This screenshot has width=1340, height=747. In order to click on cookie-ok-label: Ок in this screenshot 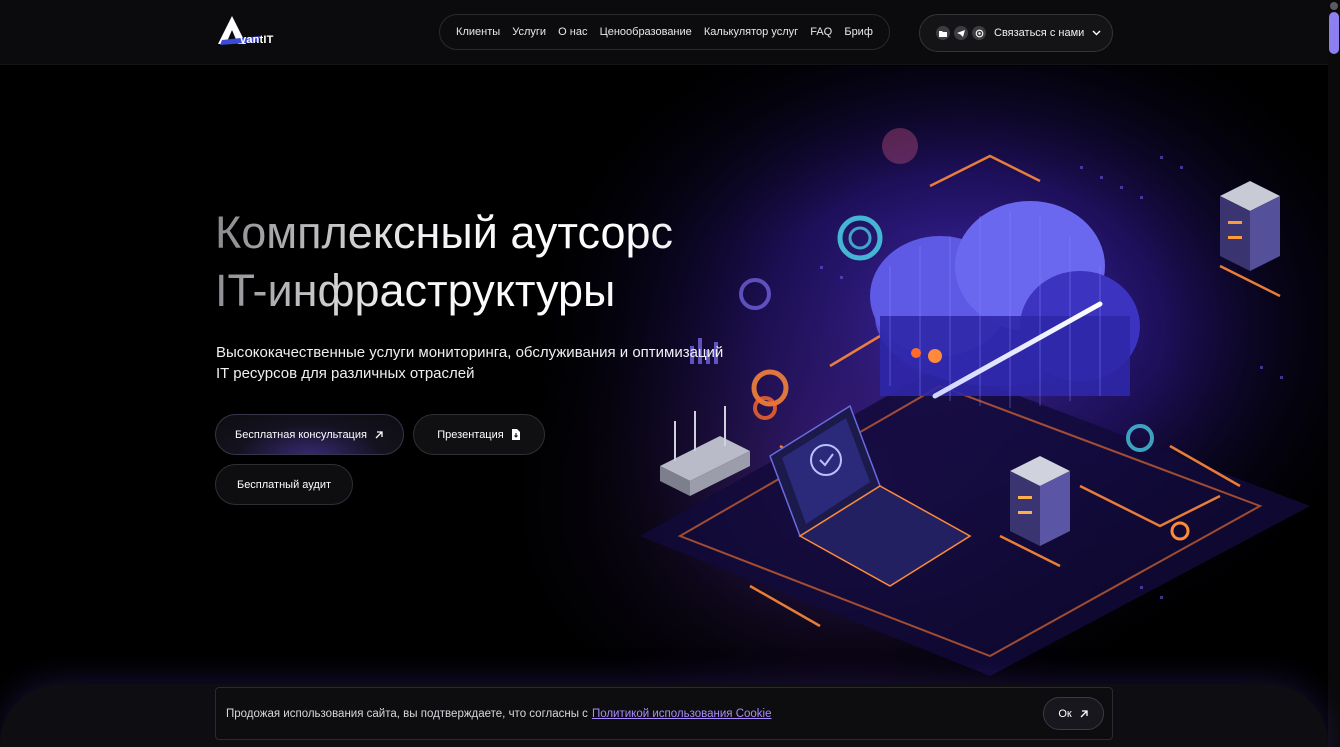, I will do `click(1065, 713)`.